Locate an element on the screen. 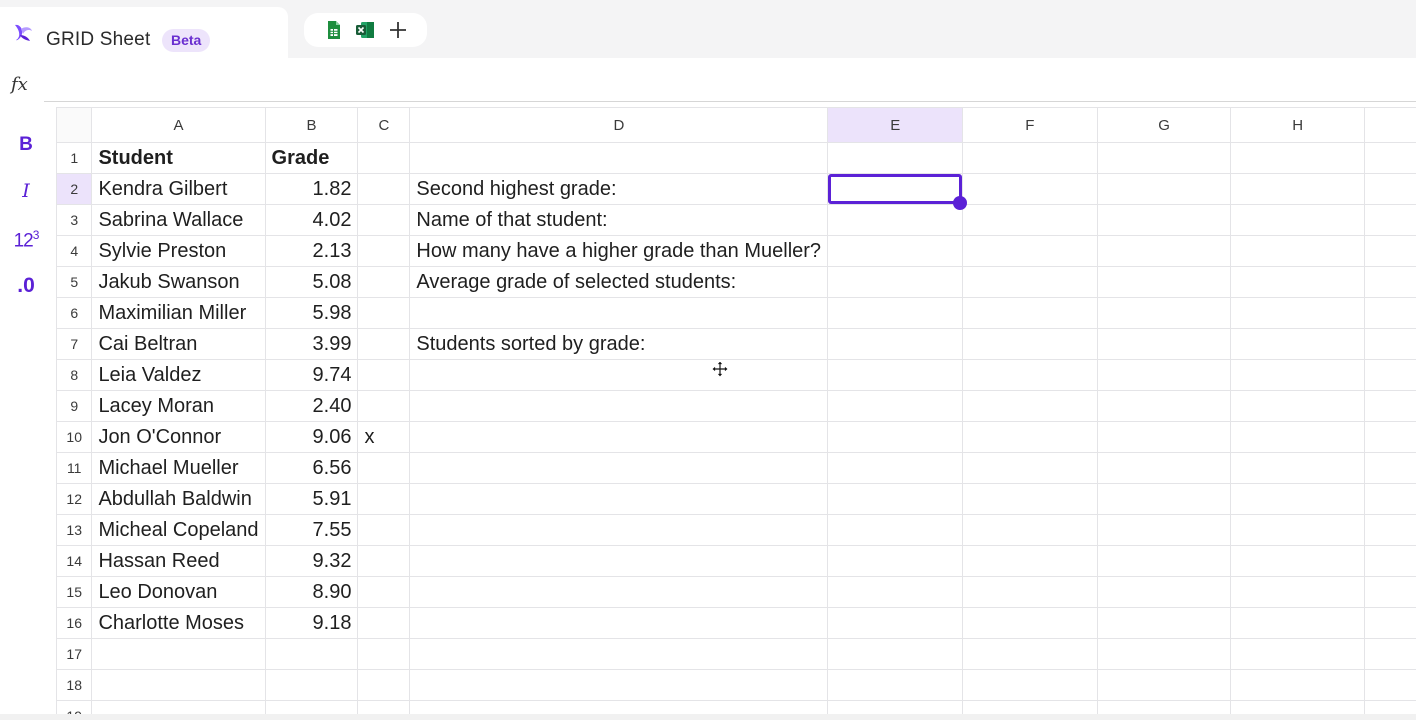 Image resolution: width=1416 pixels, height=720 pixels. cell-h11 is located at coordinates (1298, 468).